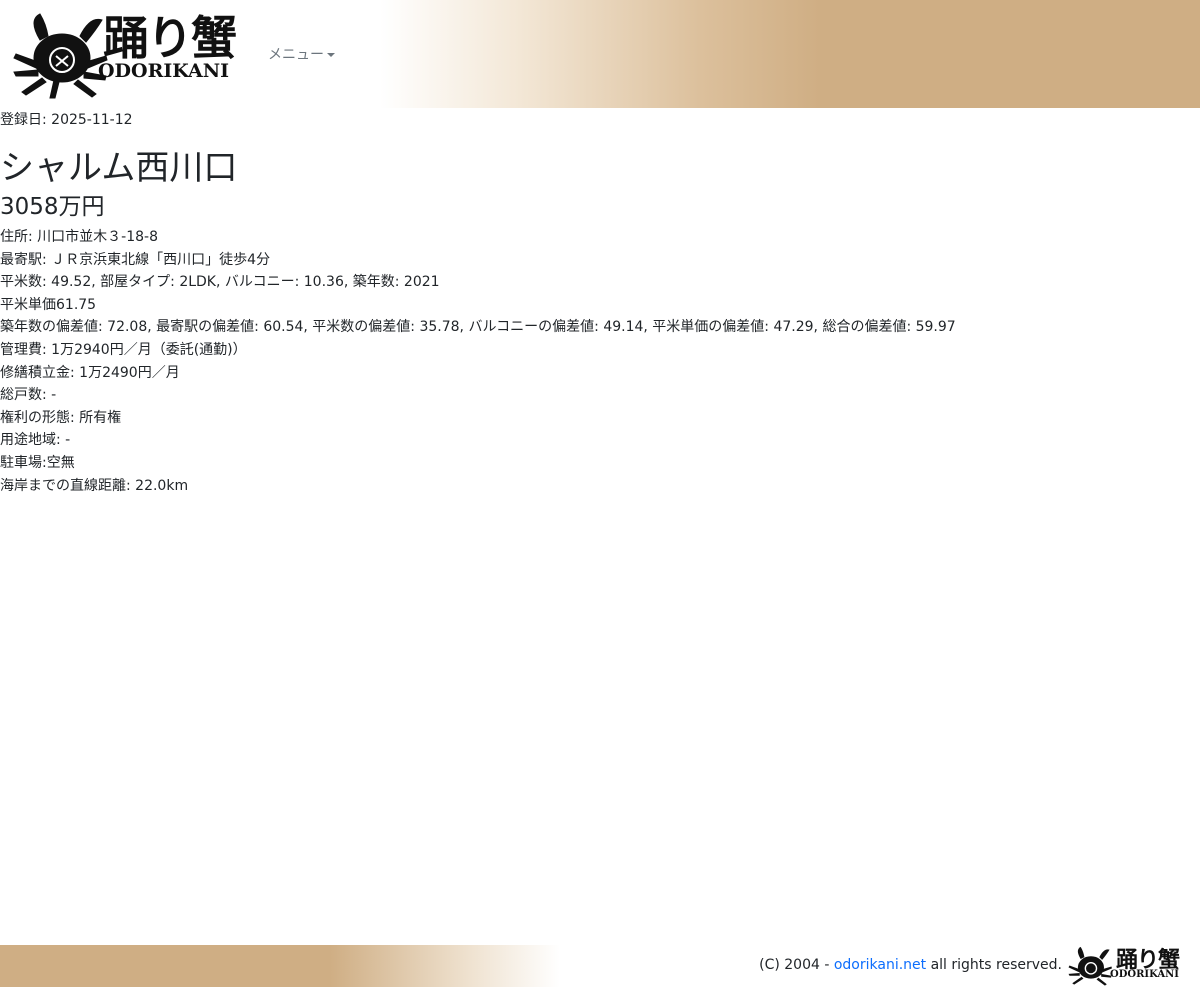 The image size is (1200, 987). I want to click on detail-ownership: 権利の形態: 所有権, so click(61, 417).